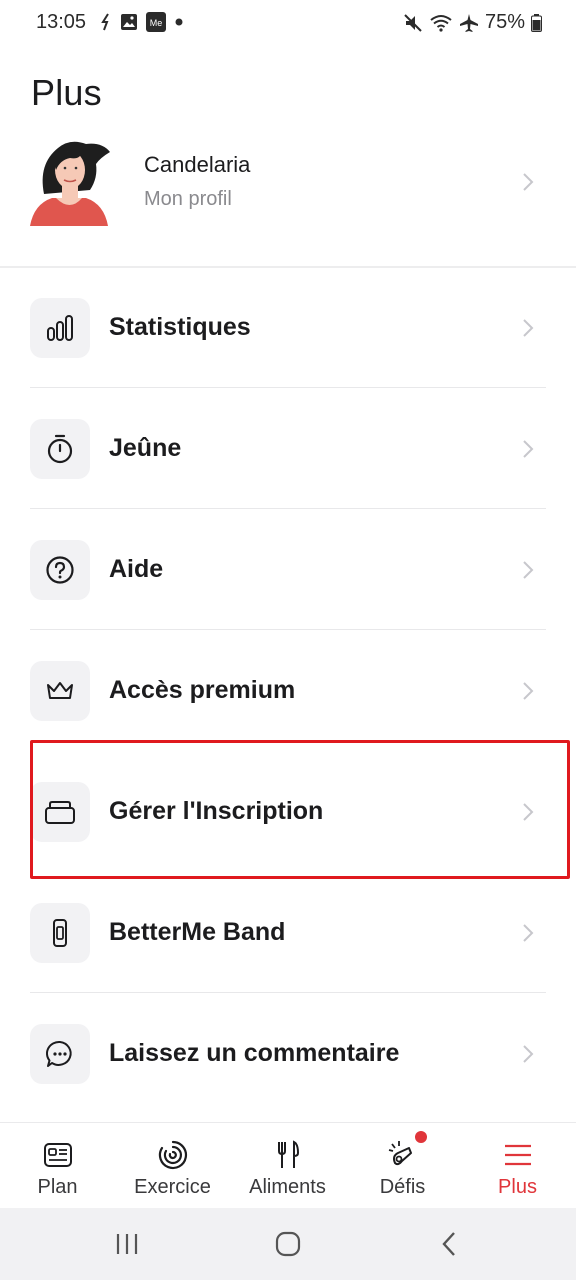 The height and width of the screenshot is (1280, 576). I want to click on tab-aliments: Aliments, so click(287, 1166).